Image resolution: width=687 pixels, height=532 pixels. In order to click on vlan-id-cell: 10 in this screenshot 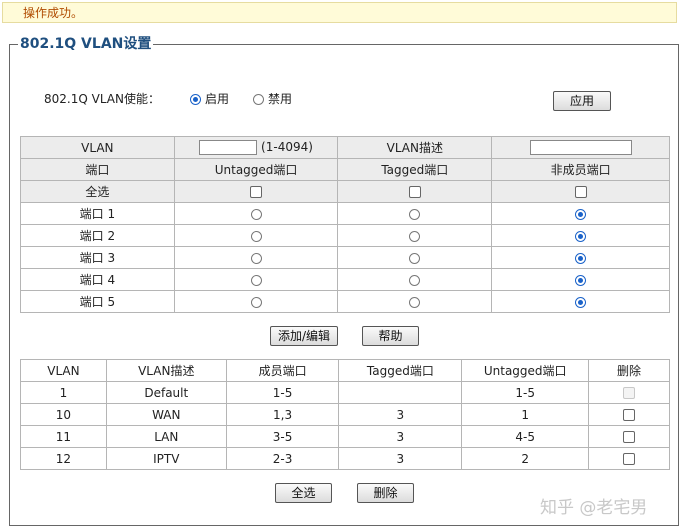, I will do `click(63, 414)`.